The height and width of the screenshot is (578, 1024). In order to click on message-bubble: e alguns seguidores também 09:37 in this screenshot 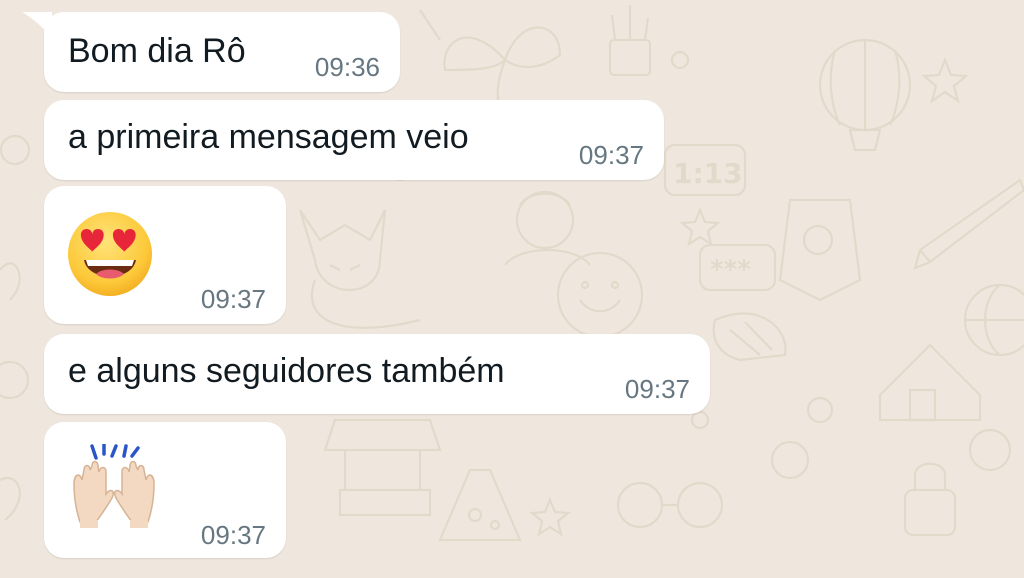, I will do `click(377, 374)`.